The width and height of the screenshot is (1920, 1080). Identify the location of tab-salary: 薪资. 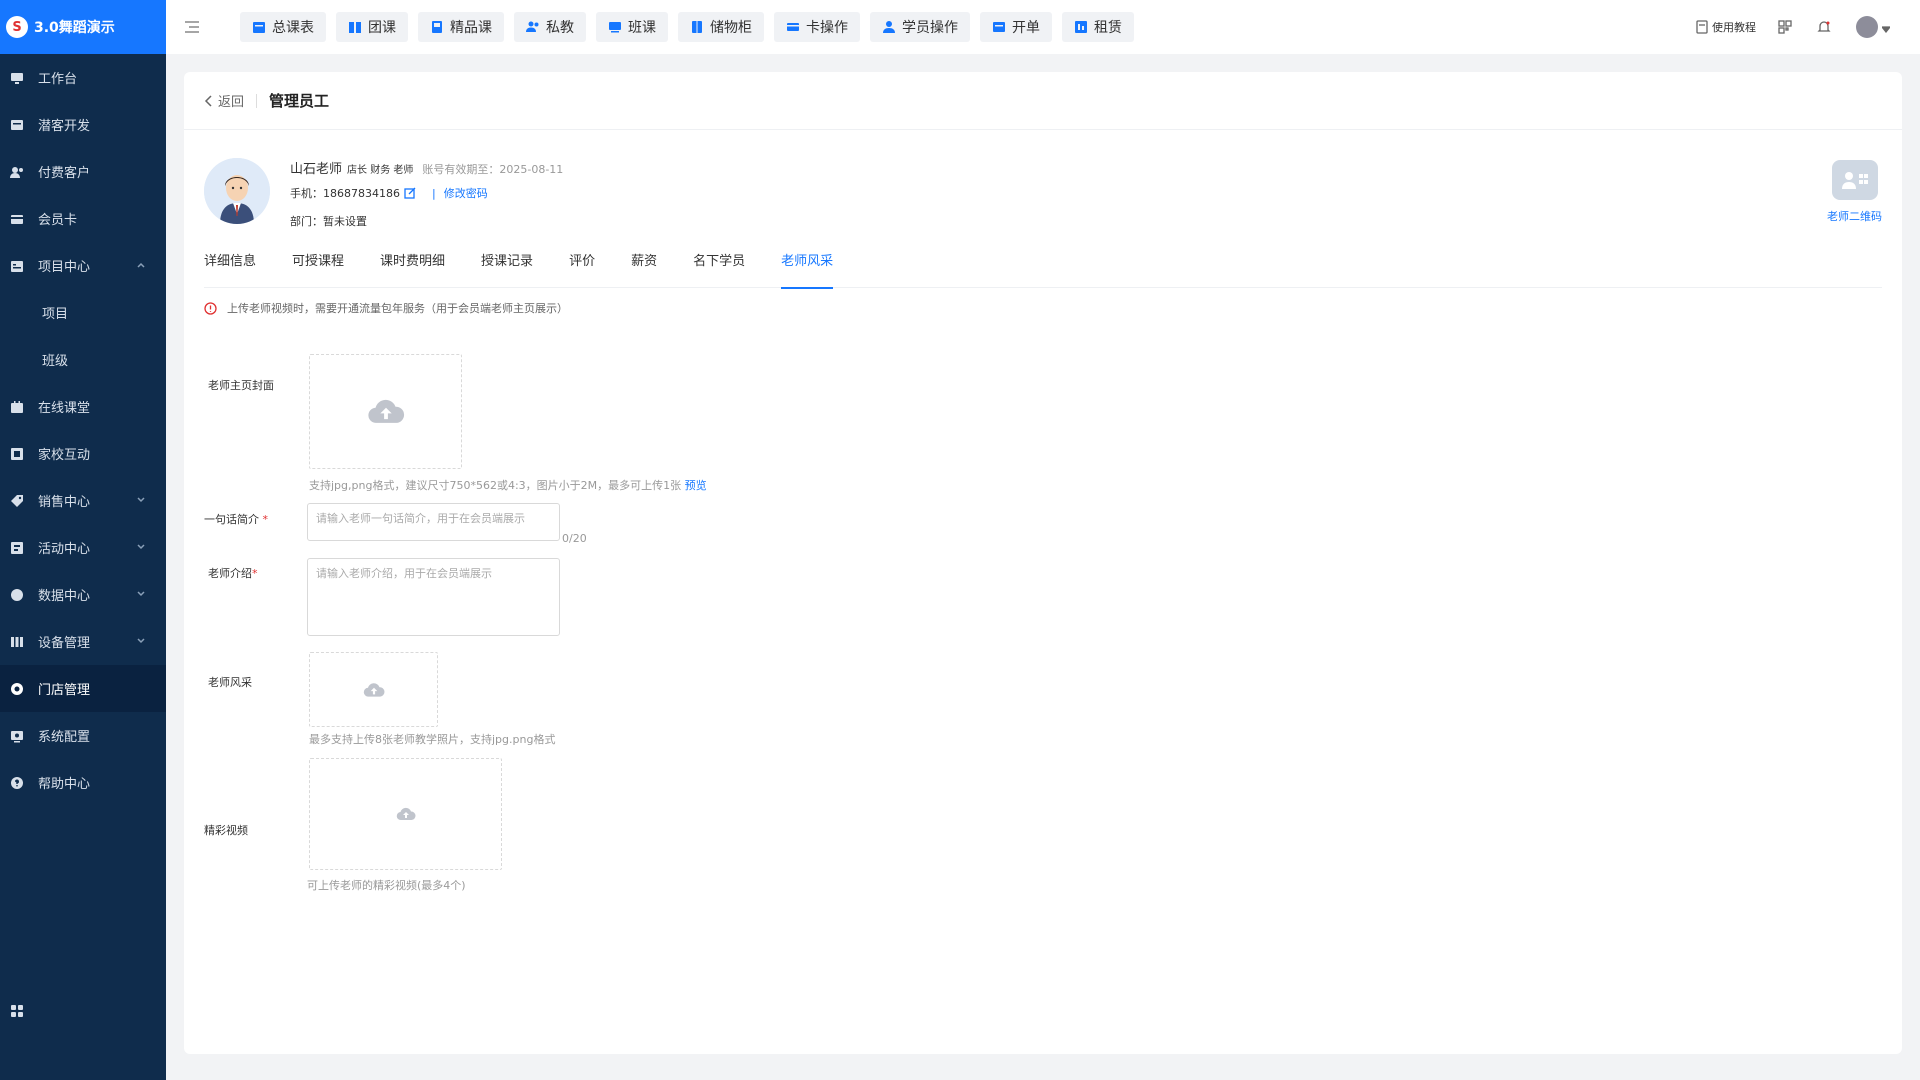
(644, 268).